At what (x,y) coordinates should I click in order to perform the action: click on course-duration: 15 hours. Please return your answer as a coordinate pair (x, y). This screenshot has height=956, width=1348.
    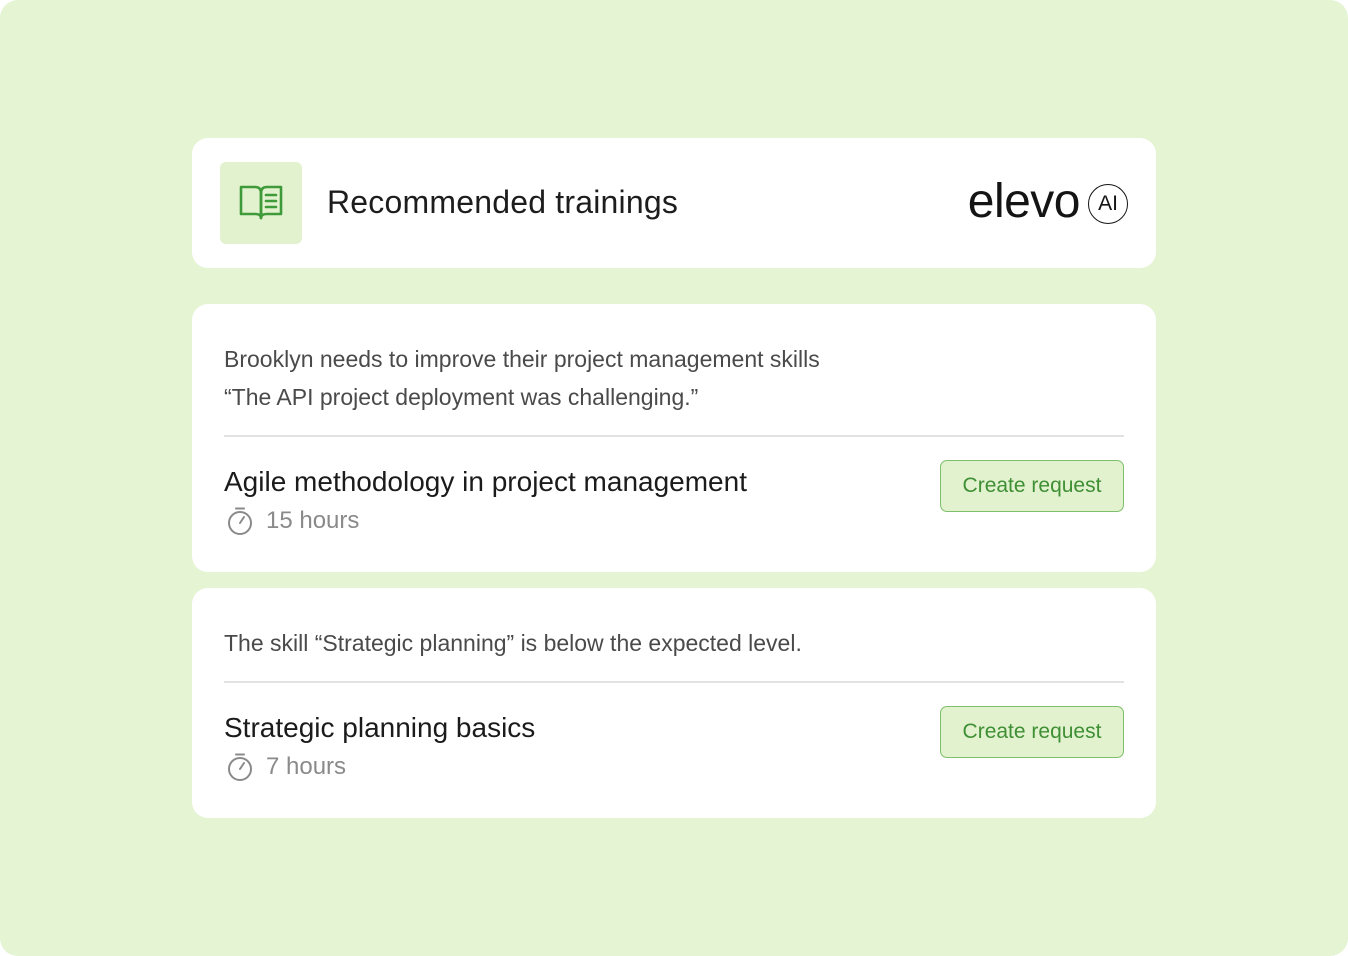
    Looking at the image, I should click on (292, 521).